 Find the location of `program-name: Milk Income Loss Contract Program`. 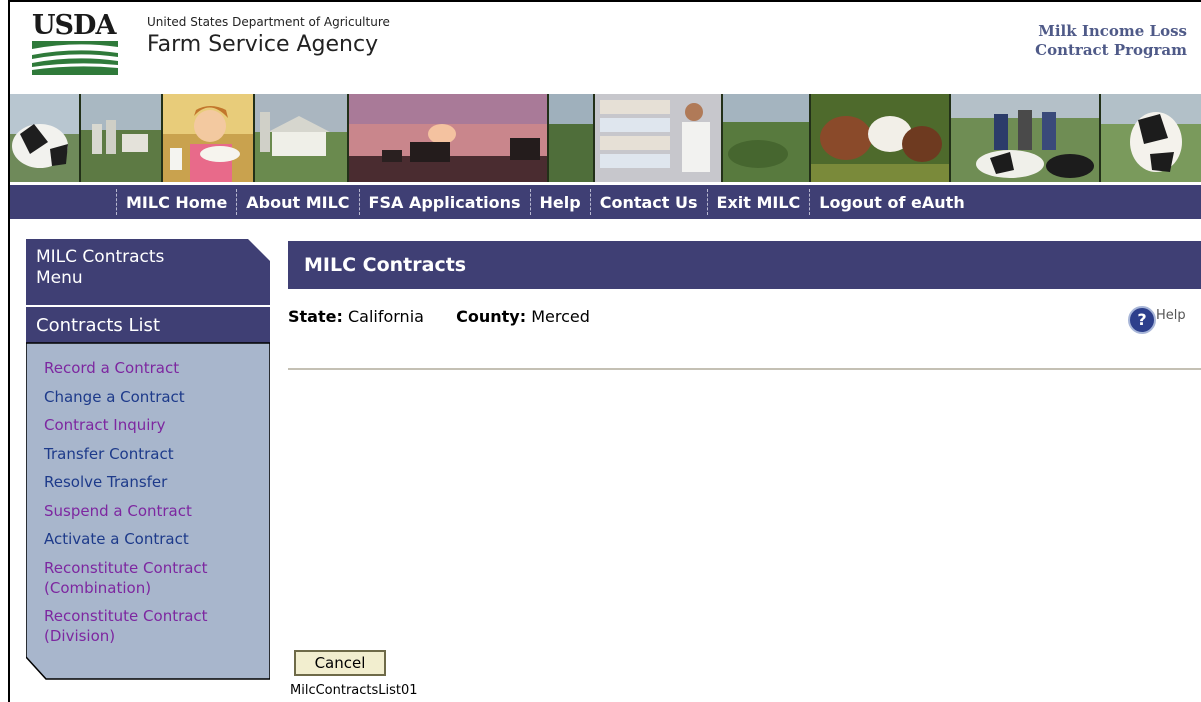

program-name: Milk Income Loss Contract Program is located at coordinates (1111, 41).